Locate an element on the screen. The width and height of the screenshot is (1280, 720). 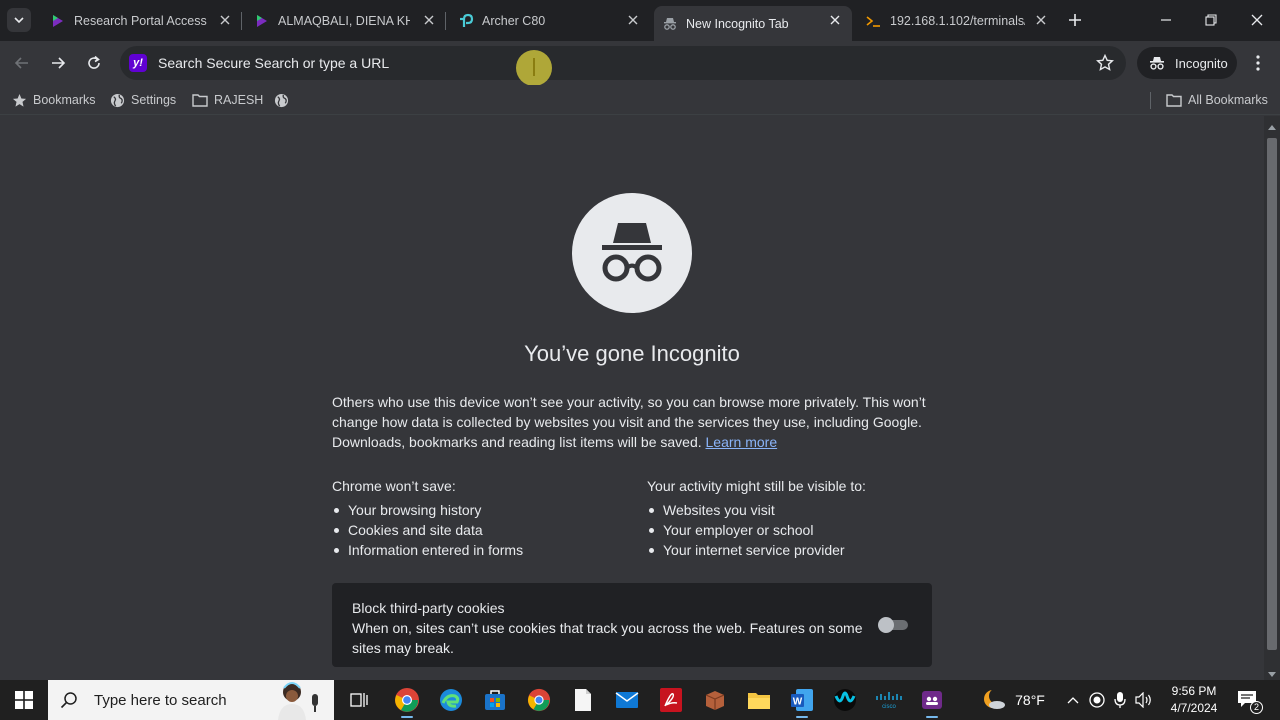
learn-more-link: Learn more is located at coordinates (742, 442).